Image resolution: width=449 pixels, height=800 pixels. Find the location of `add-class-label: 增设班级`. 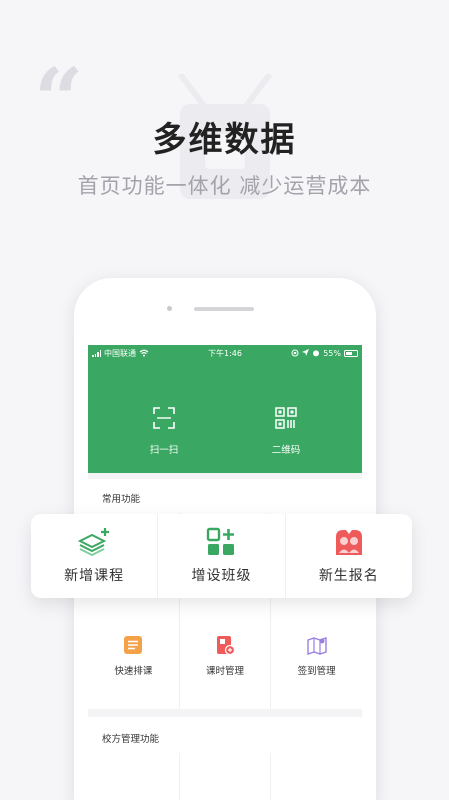

add-class-label: 增设班级 is located at coordinates (221, 576).